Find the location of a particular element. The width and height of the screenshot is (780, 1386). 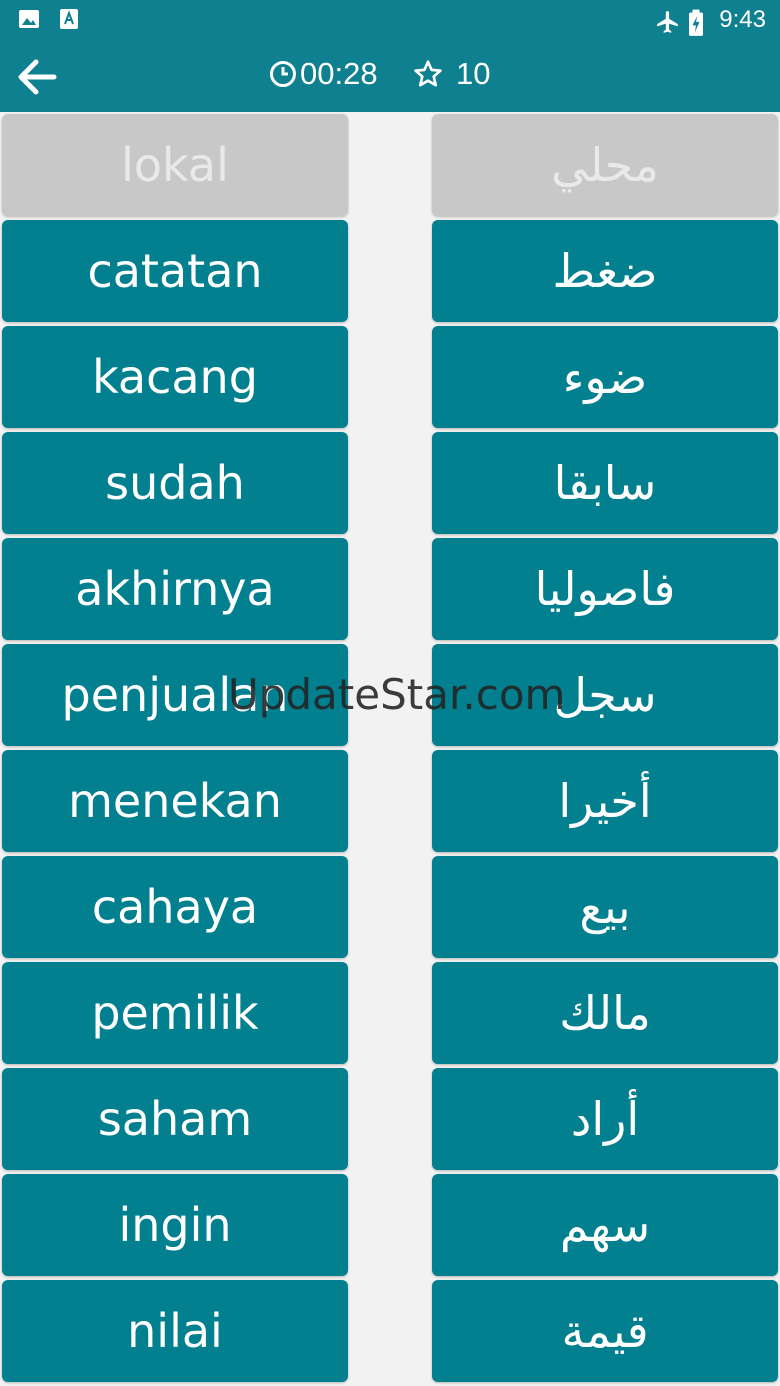

right-word-label: ضغط is located at coordinates (605, 271).